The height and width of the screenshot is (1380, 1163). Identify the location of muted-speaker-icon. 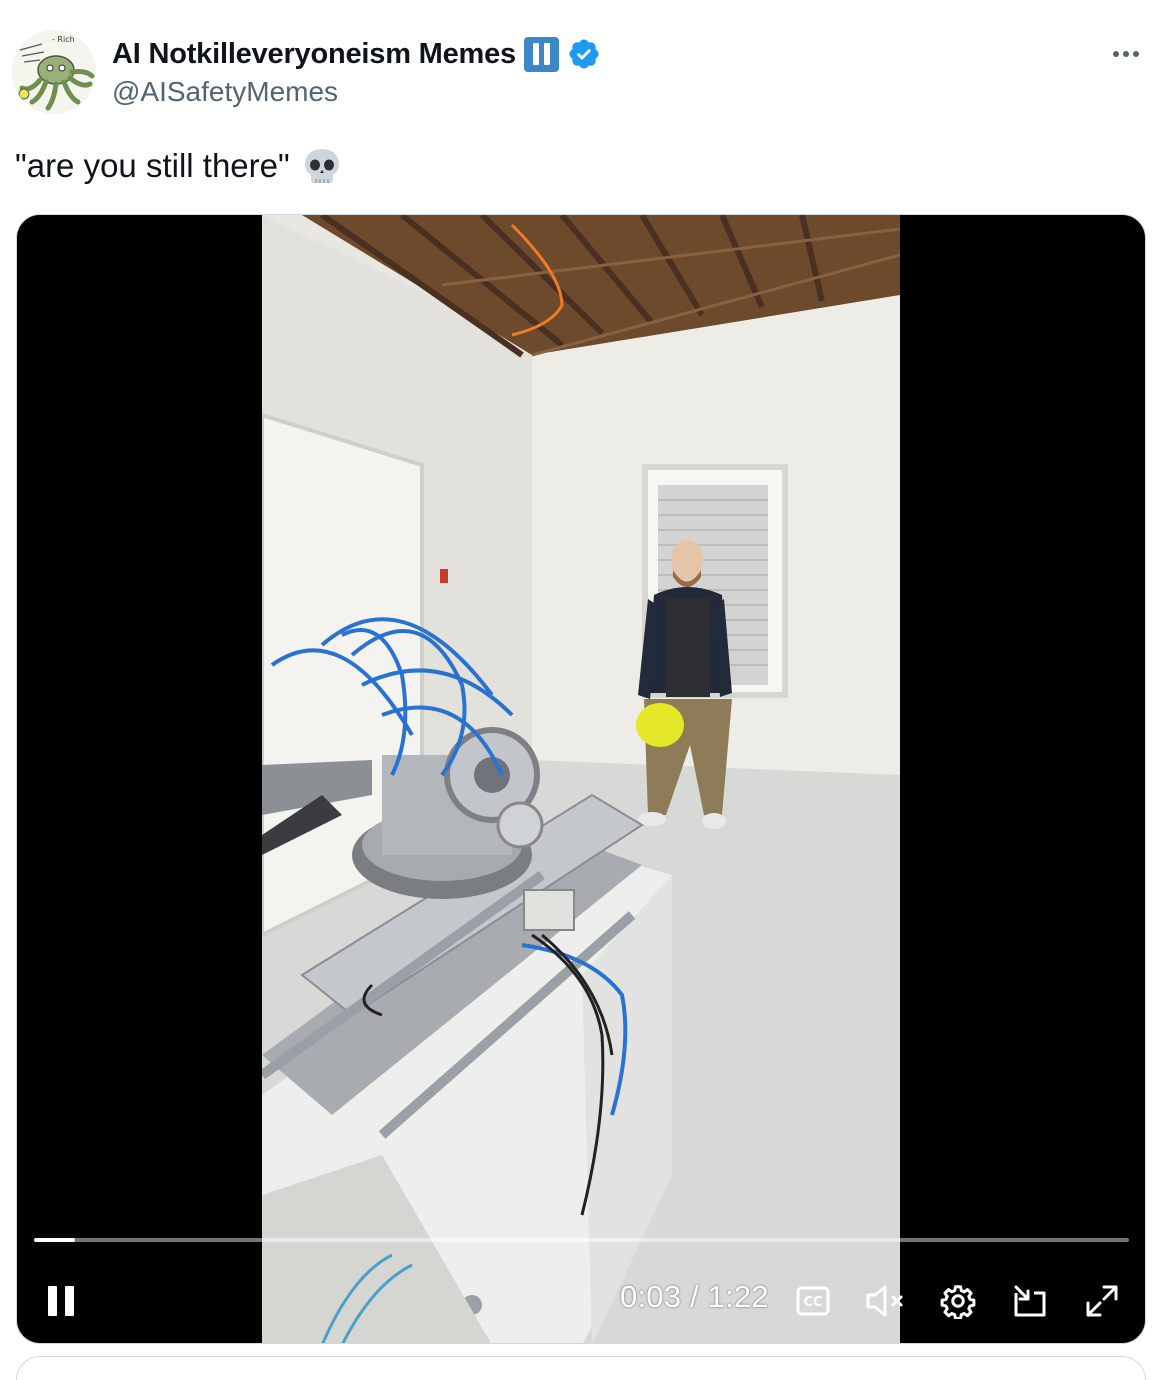
(884, 1301).